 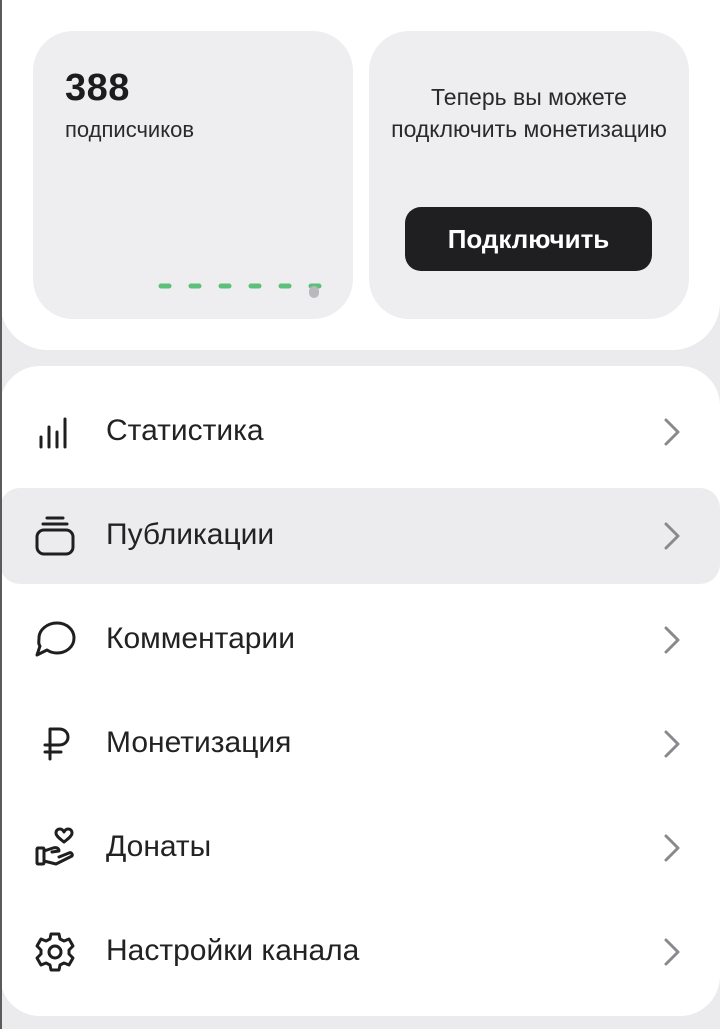 I want to click on menu-item-label: Донаты, so click(x=159, y=846).